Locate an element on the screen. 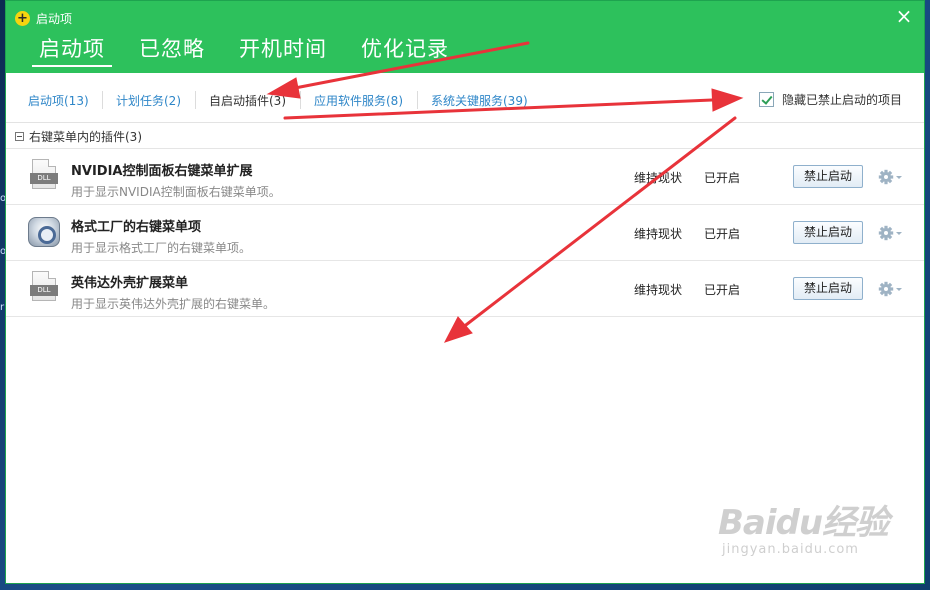  hide-disabled-option: 隐藏已禁止启动的项目 is located at coordinates (830, 99).